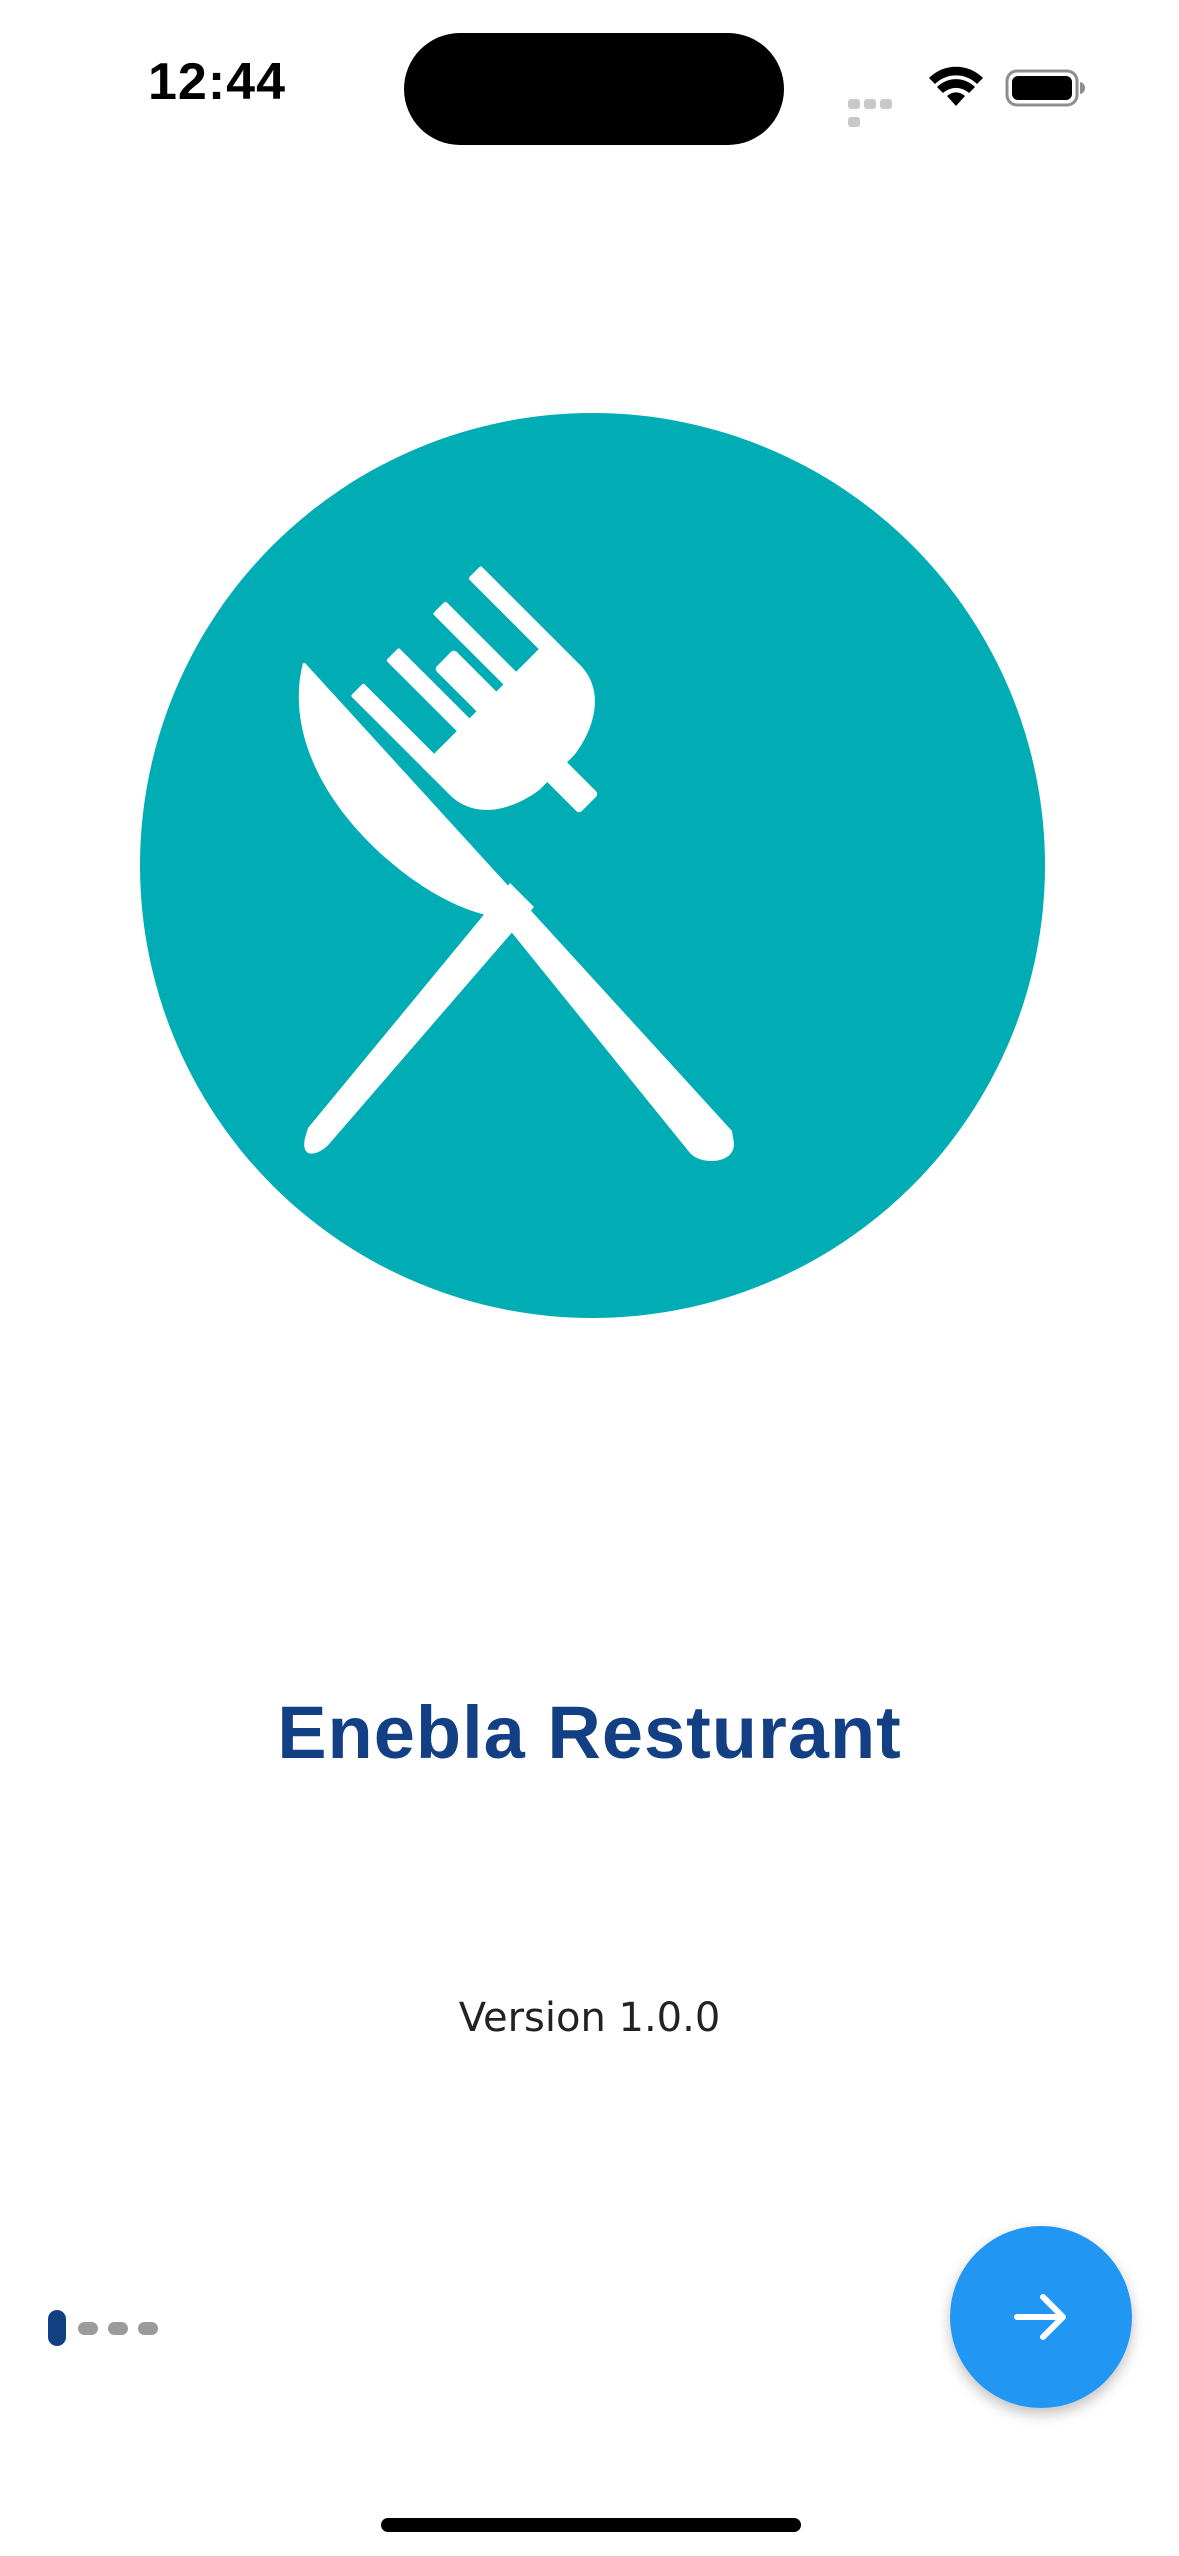 Image resolution: width=1179 pixels, height=2556 pixels. I want to click on status-bar: 12:44, so click(589, 85).